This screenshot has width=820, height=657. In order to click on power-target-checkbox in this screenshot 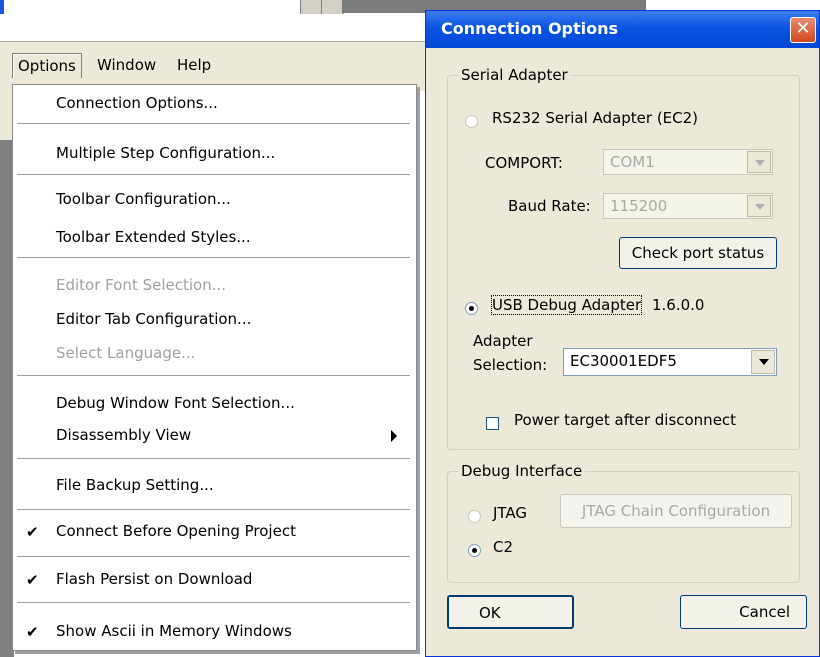, I will do `click(492, 423)`.